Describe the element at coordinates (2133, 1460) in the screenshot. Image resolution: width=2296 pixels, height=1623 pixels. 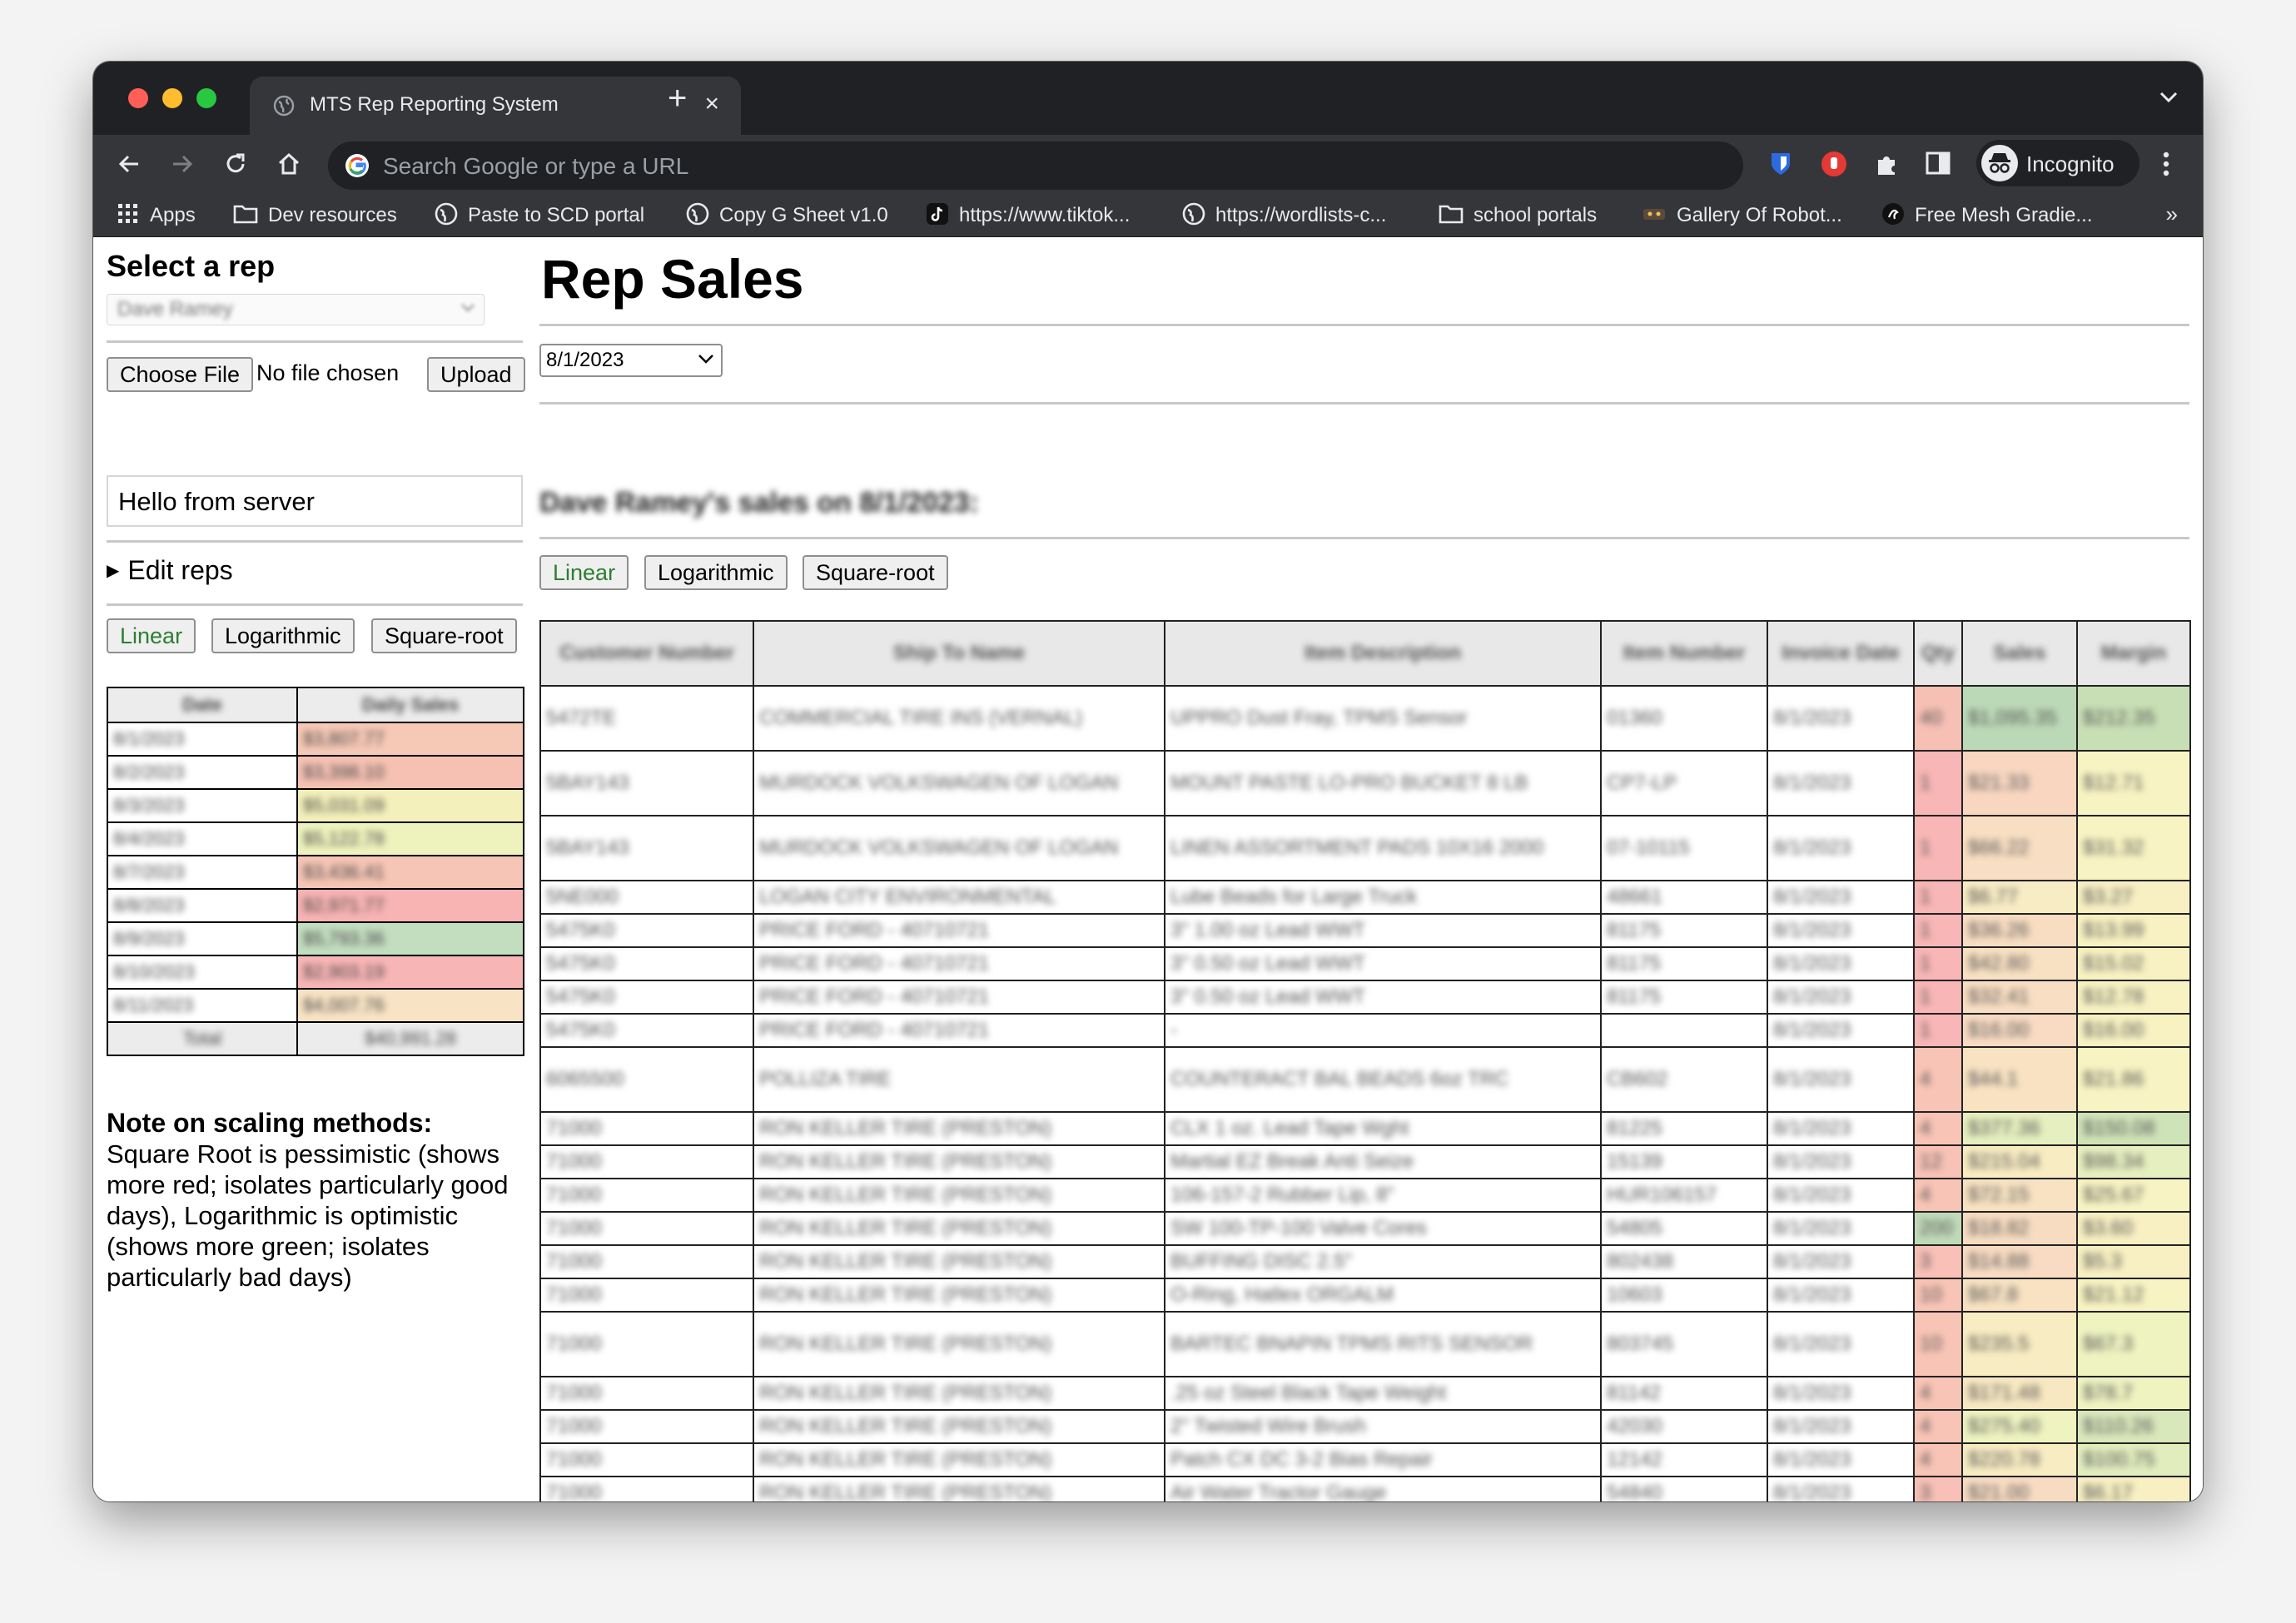
I see `margin-cell: $100.75` at that location.